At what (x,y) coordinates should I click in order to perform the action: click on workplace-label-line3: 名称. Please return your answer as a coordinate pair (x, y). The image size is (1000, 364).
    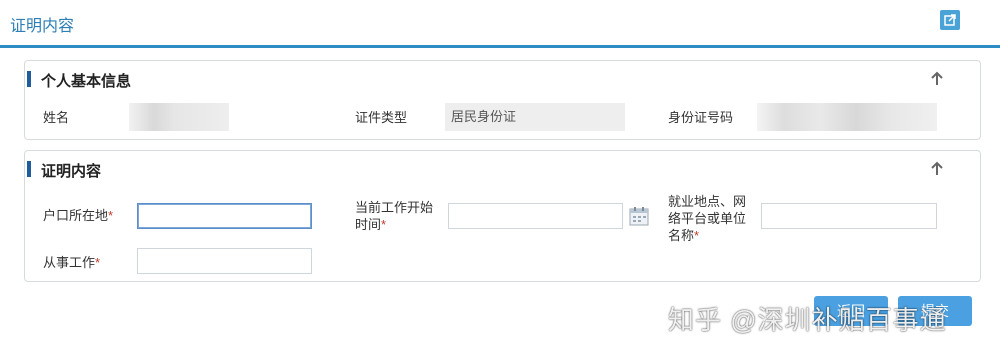
    Looking at the image, I should click on (681, 235).